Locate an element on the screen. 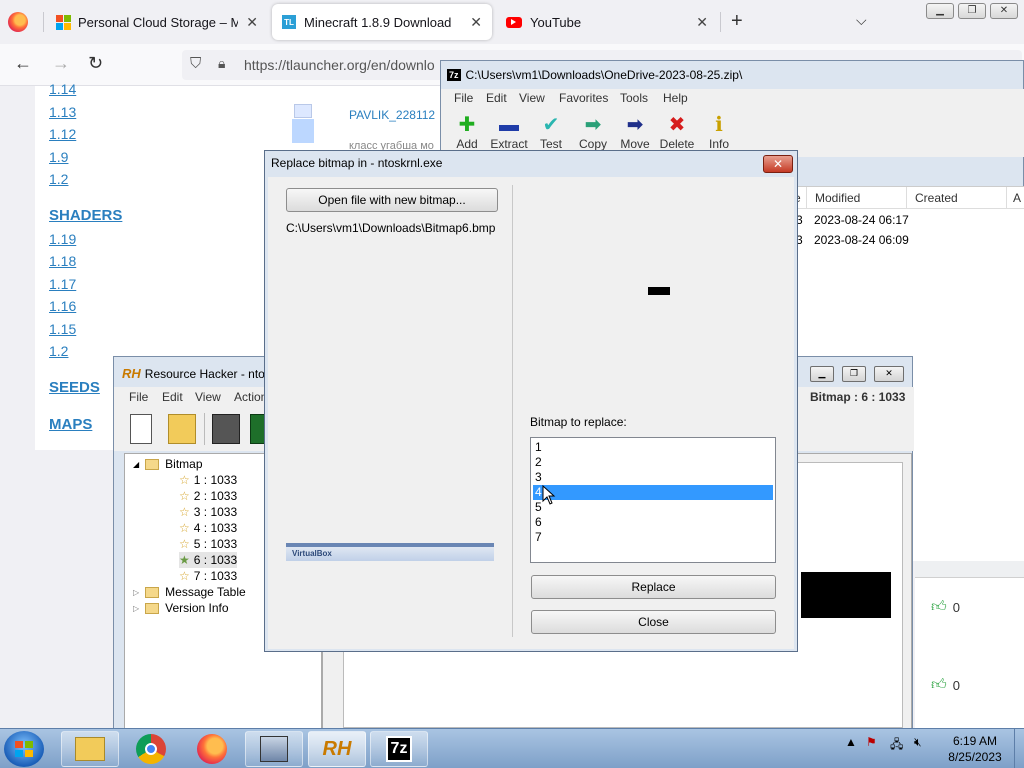 The height and width of the screenshot is (768, 1024). version-link: 1.13 is located at coordinates (62, 112).